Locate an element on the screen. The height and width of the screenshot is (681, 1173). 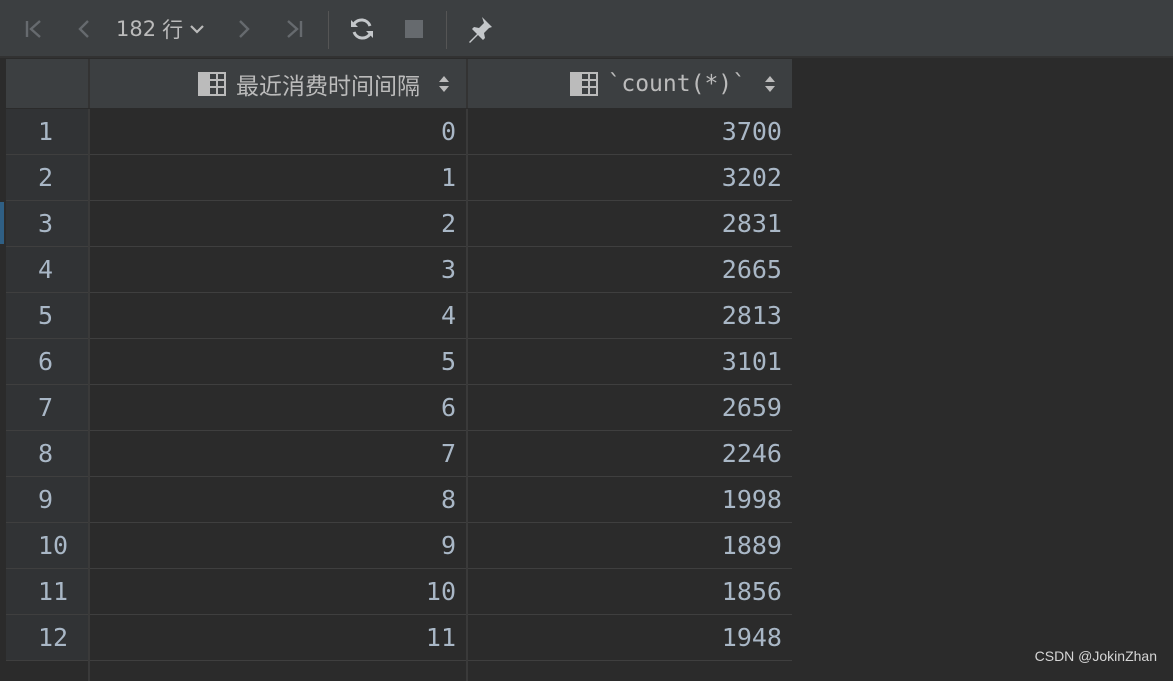
cell-interval: 6 is located at coordinates (277, 407).